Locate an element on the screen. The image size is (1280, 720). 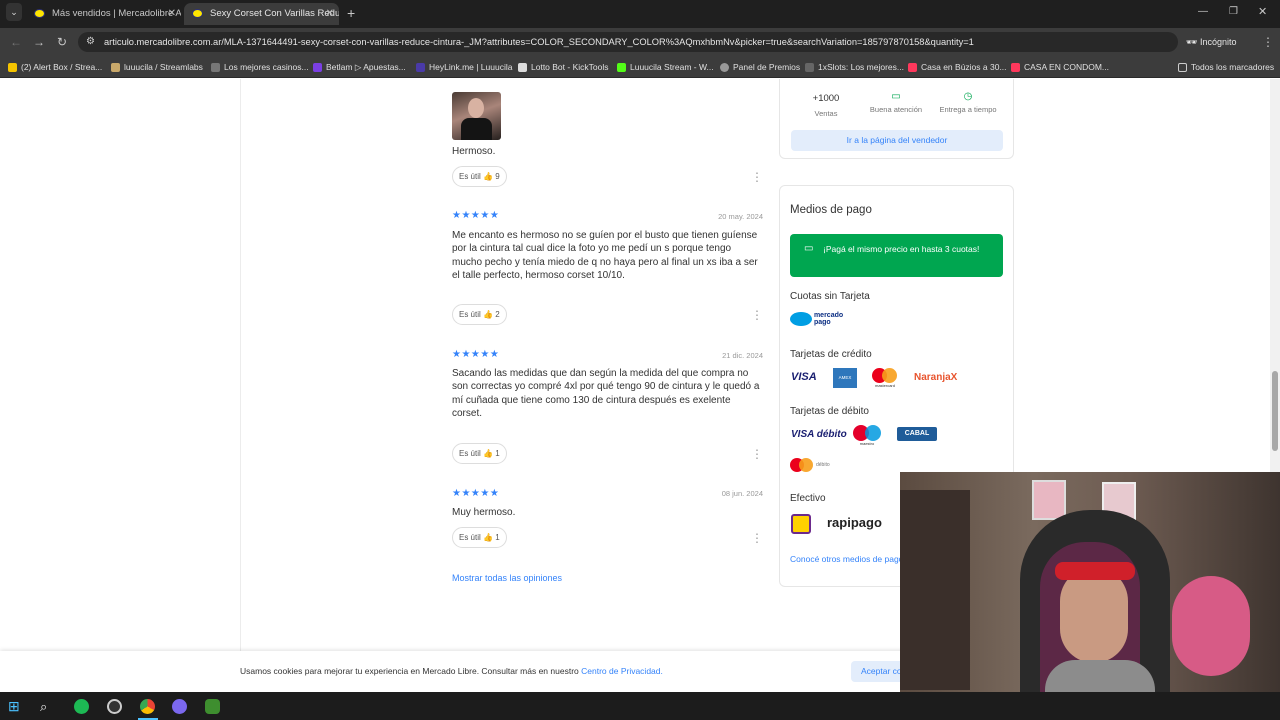
pagofacil-logo is located at coordinates (801, 524).